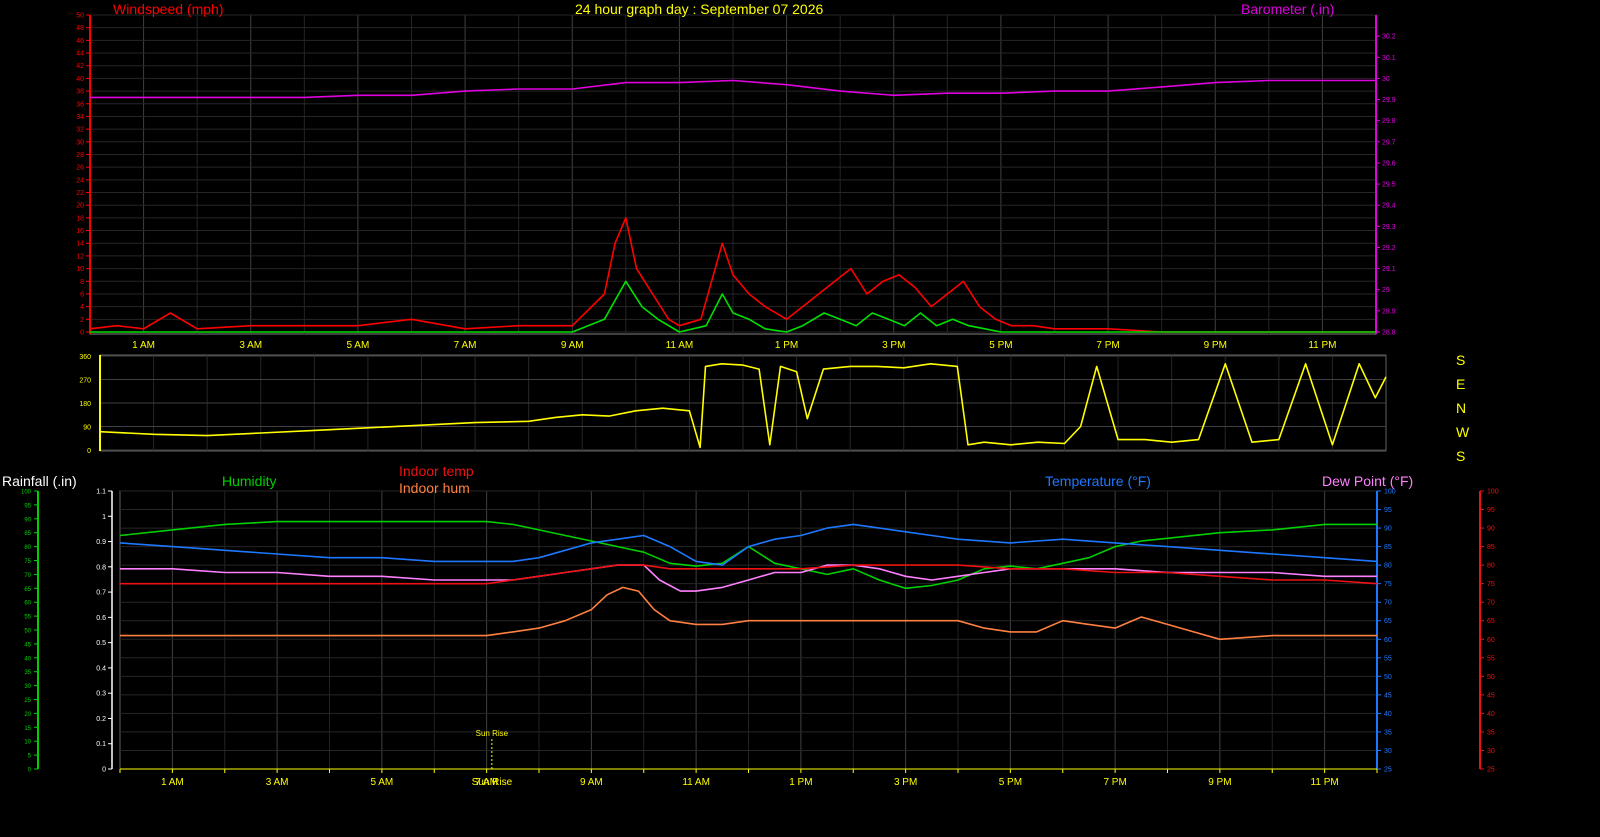 The height and width of the screenshot is (837, 1600). What do you see at coordinates (80, 79) in the screenshot?
I see `windspeed-tick-label: 40` at bounding box center [80, 79].